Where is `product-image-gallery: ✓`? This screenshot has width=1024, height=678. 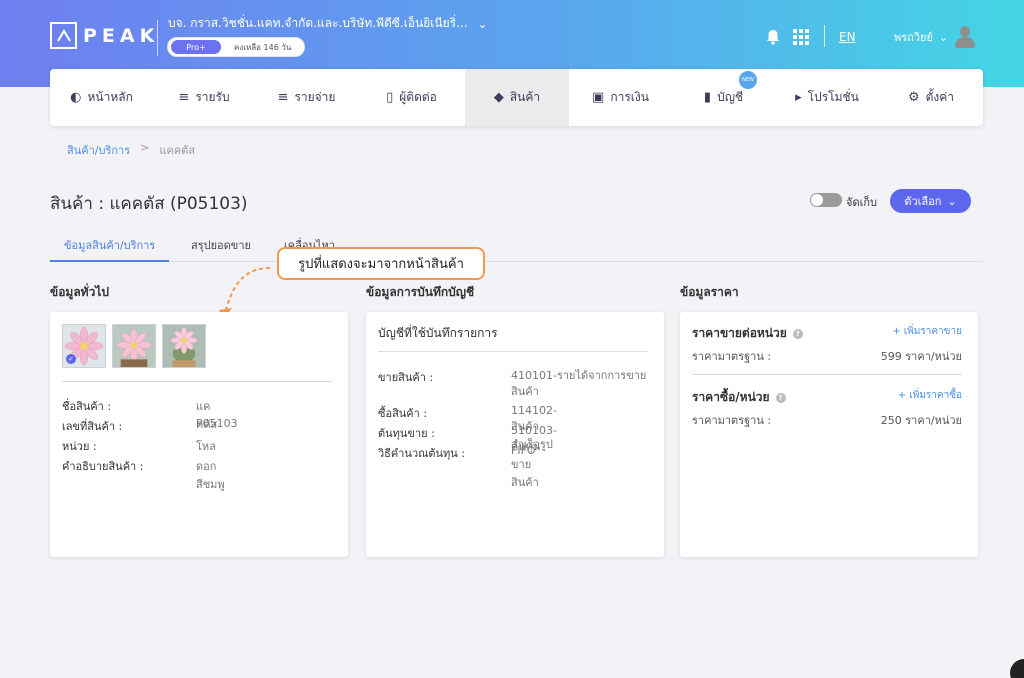
product-image-gallery: ✓ is located at coordinates (134, 346).